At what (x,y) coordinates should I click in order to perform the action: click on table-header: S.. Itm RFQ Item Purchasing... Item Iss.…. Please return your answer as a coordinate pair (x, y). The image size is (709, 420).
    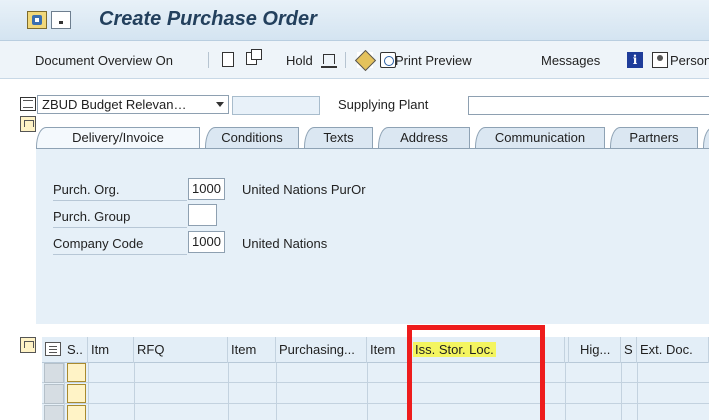
    Looking at the image, I should click on (375, 350).